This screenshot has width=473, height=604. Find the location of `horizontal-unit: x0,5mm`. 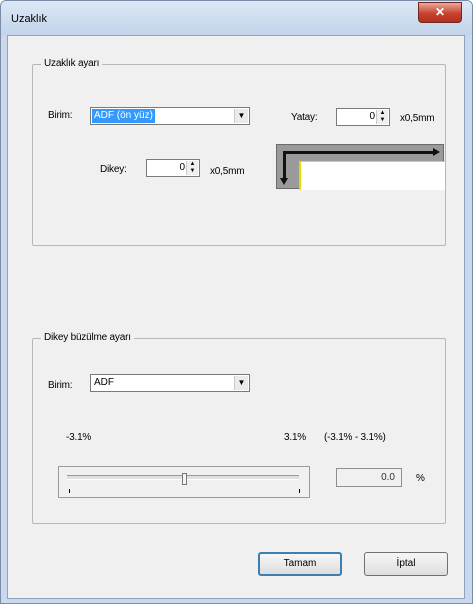

horizontal-unit: x0,5mm is located at coordinates (417, 118).